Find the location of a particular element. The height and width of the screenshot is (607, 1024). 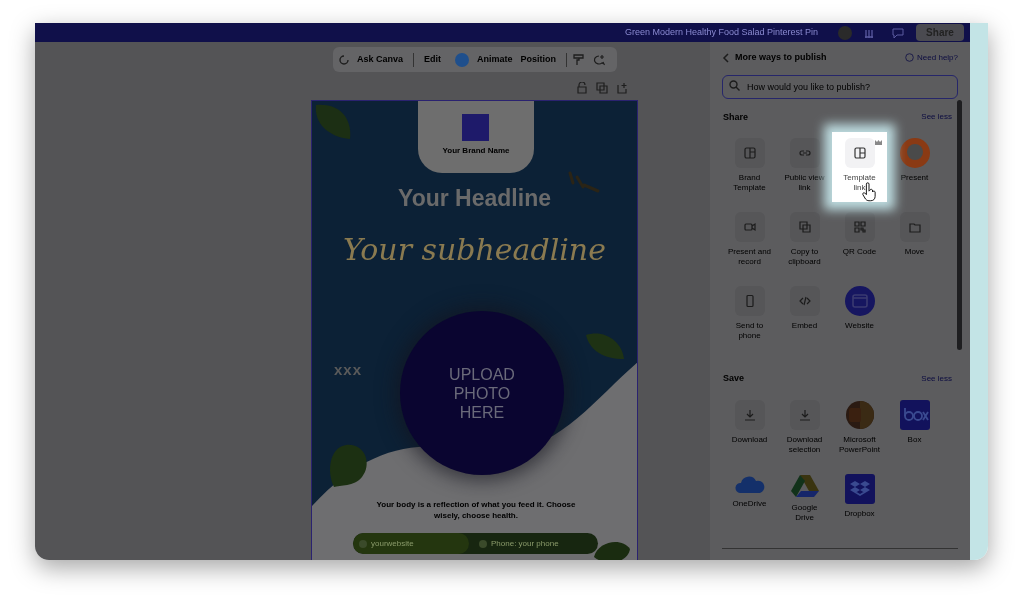

publish-option: Move is located at coordinates (914, 241).